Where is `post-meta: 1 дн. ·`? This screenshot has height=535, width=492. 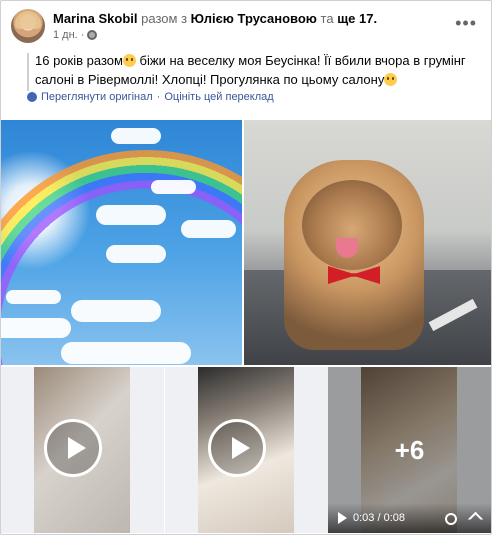
post-meta: 1 дн. · is located at coordinates (75, 35).